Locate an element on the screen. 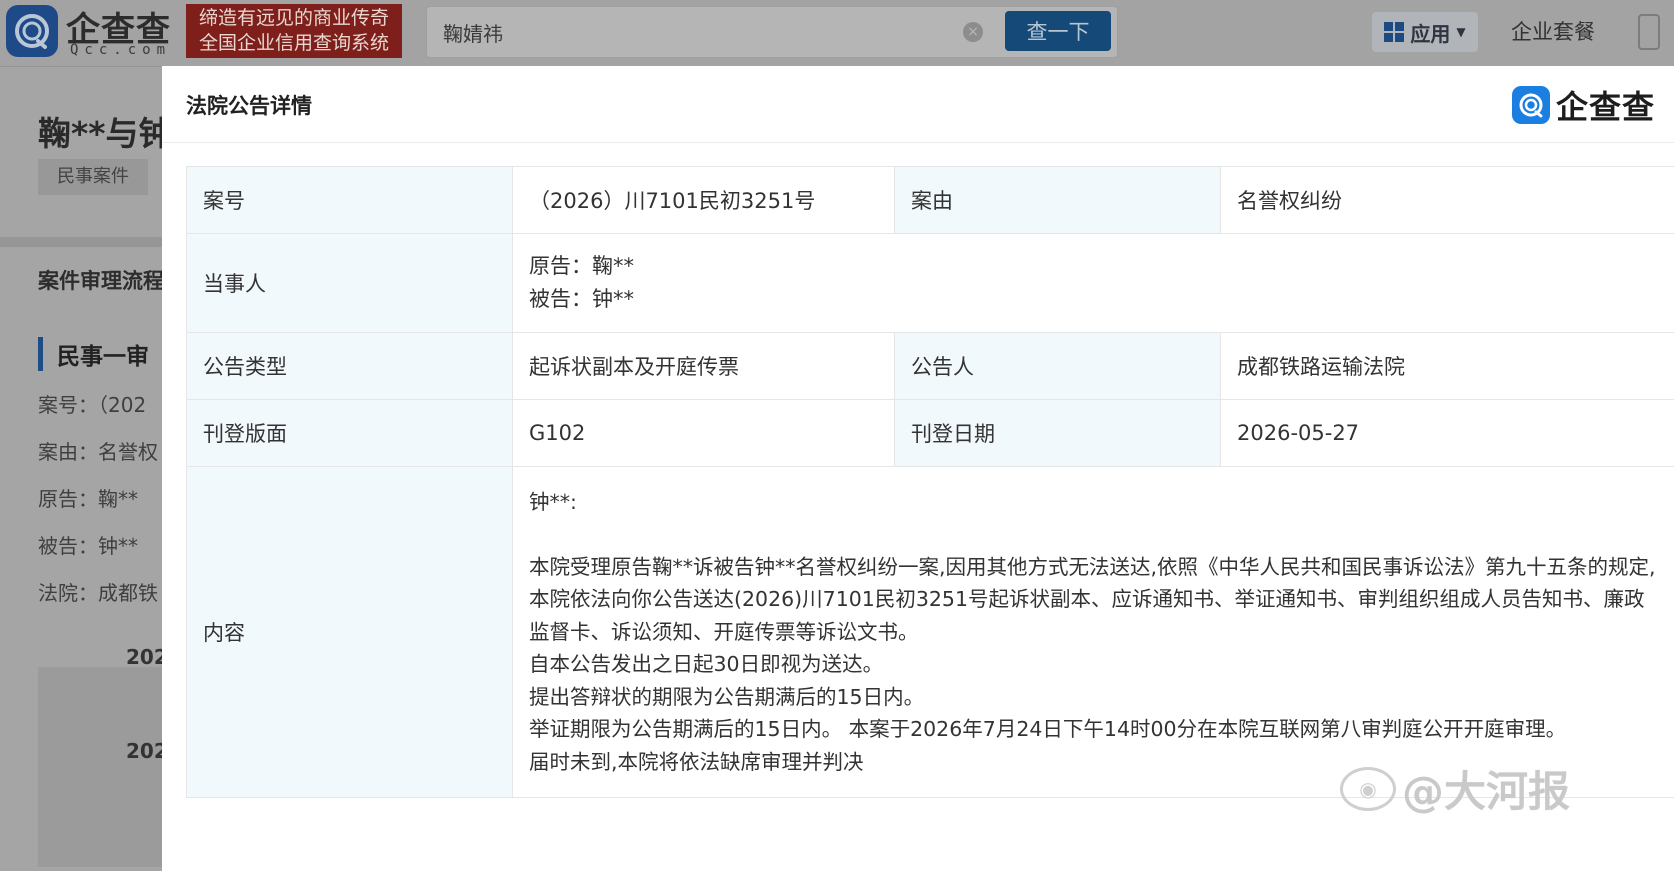 The height and width of the screenshot is (871, 1674). content-line: 自本公告发出之日起30日即视为送达。 is located at coordinates (706, 664).